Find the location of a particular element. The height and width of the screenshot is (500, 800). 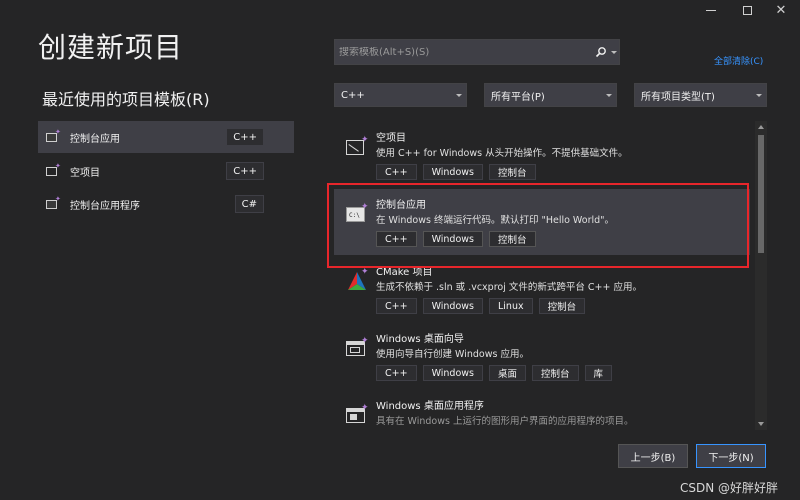

minimize-button is located at coordinates (711, 10).